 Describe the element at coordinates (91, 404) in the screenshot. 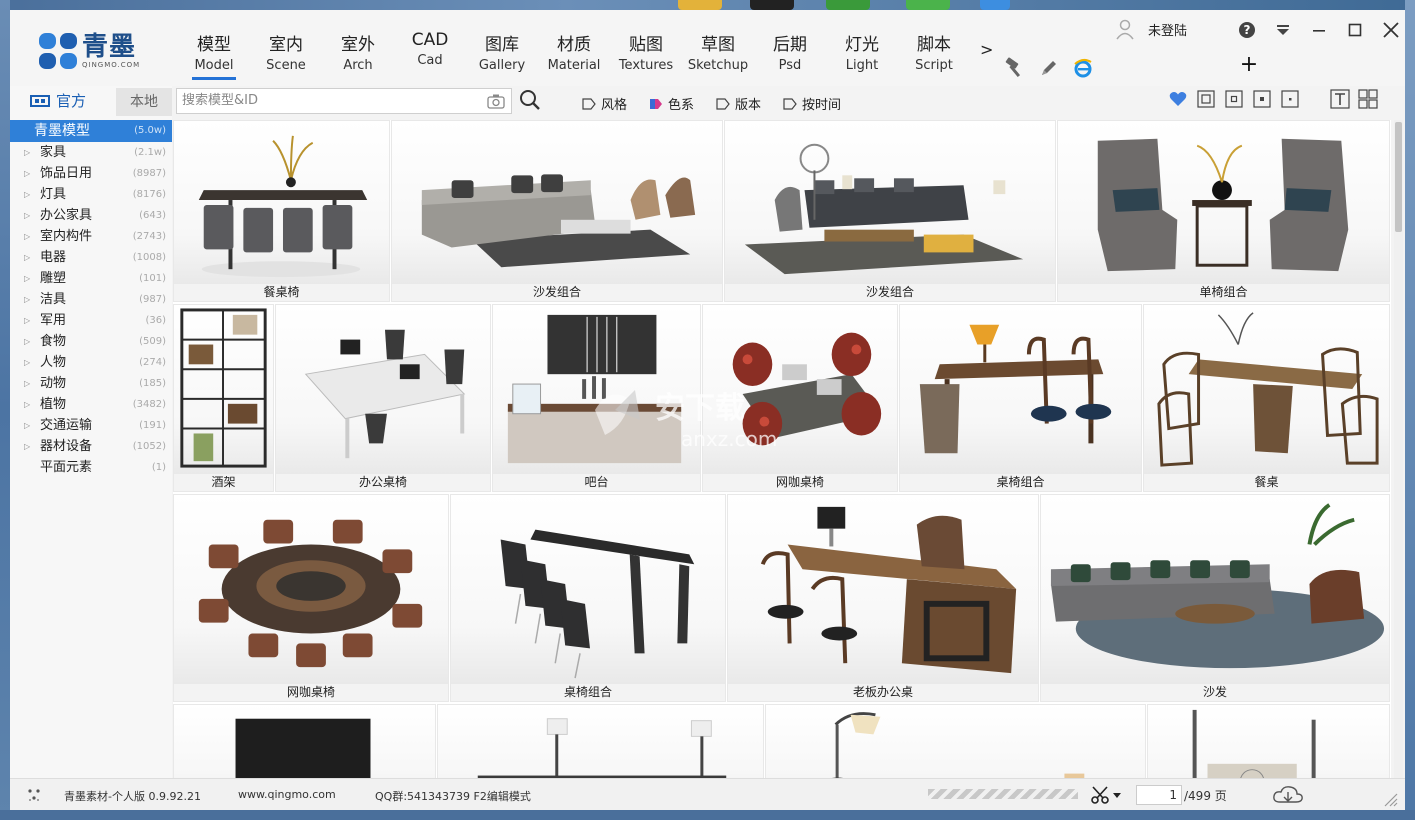

I see `category-item: ▷ 植物 (3482)` at that location.